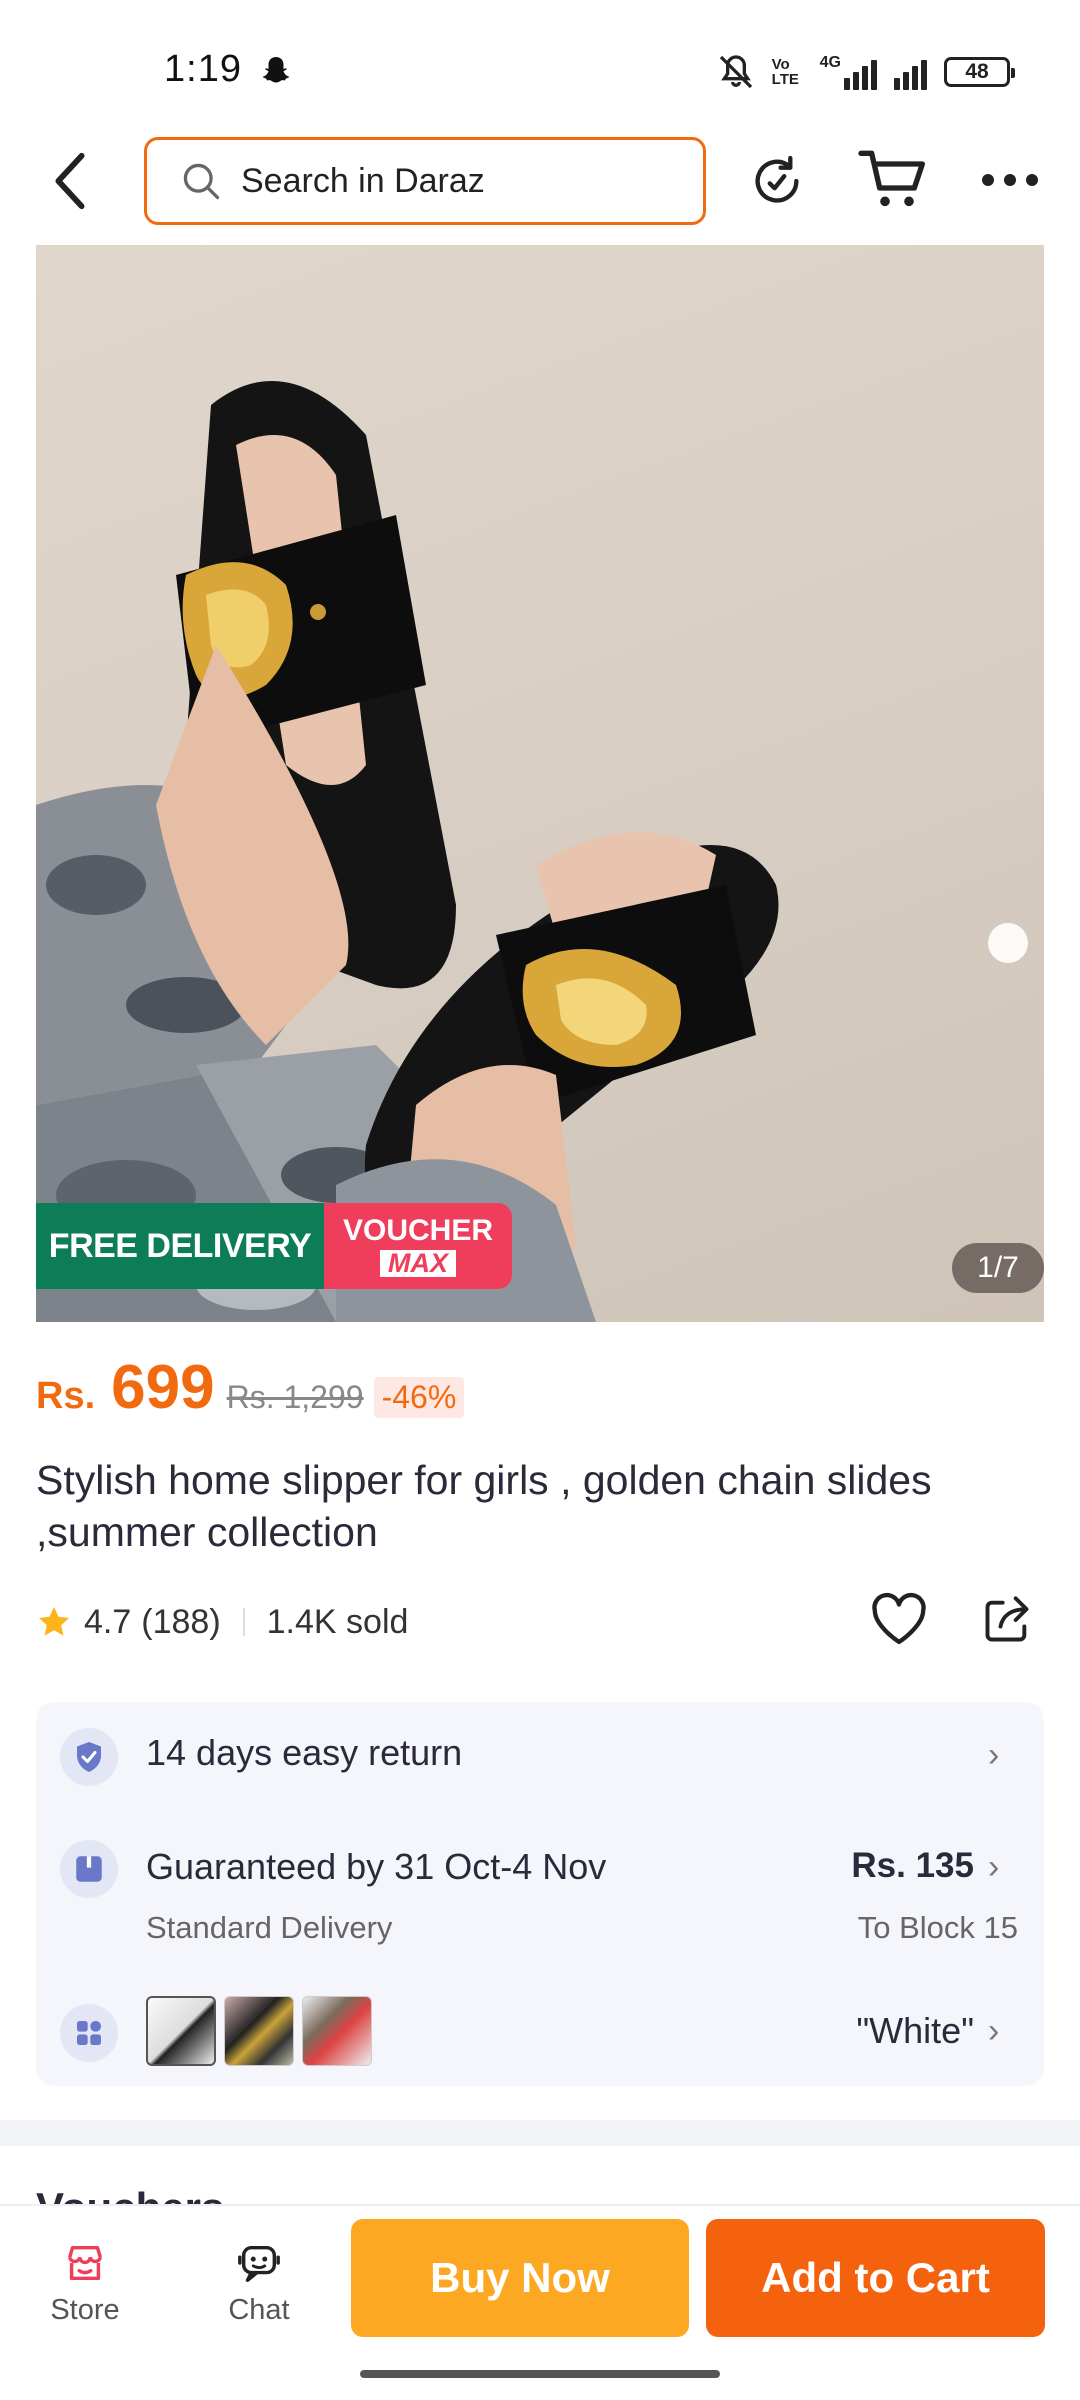 The width and height of the screenshot is (1080, 2400). I want to click on voucher-badge-line1: VOUCHER, so click(417, 1230).